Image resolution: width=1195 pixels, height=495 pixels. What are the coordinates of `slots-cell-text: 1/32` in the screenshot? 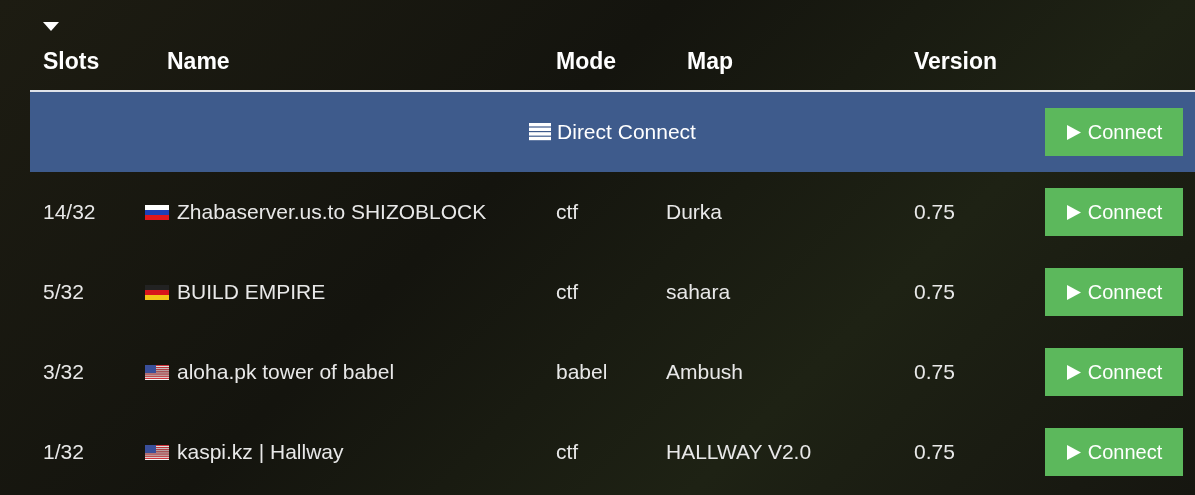 It's located at (63, 452).